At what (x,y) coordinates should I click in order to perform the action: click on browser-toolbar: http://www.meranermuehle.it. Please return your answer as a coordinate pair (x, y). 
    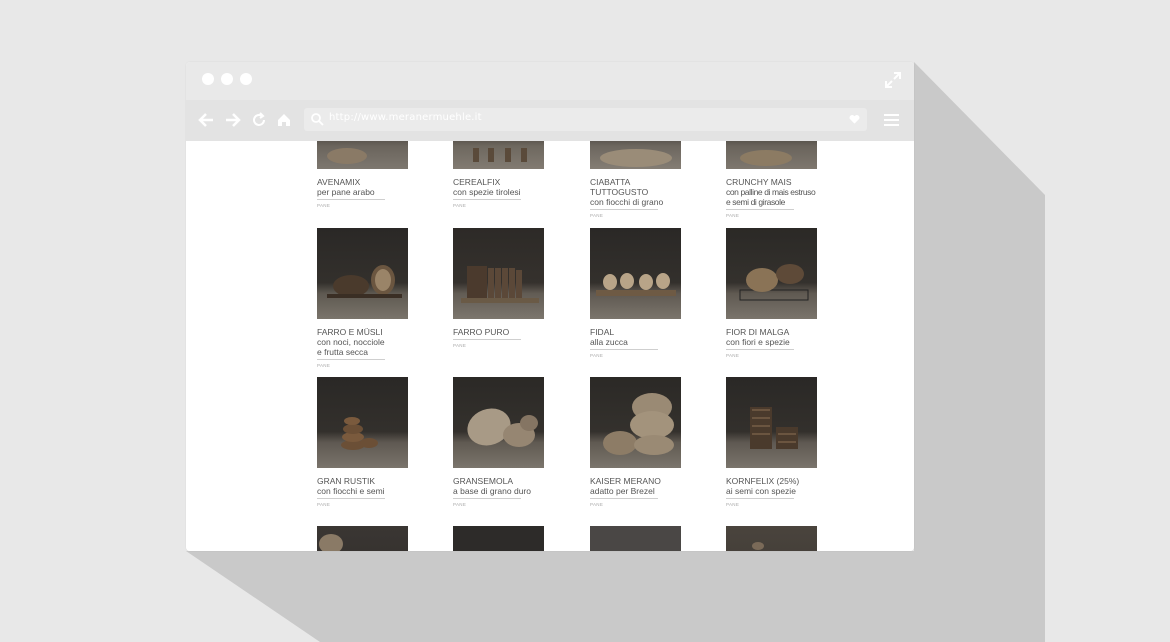
    Looking at the image, I should click on (550, 120).